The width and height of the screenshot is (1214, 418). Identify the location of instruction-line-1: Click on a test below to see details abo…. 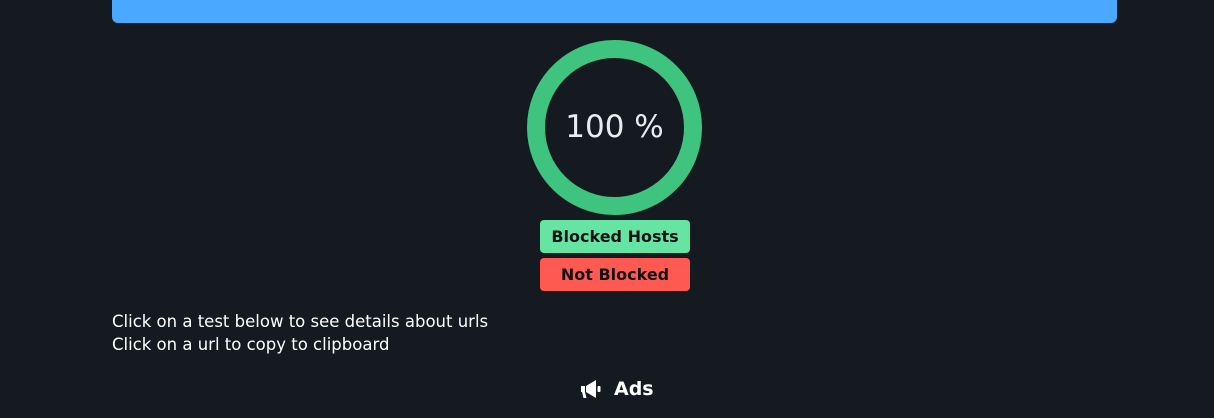
(300, 321).